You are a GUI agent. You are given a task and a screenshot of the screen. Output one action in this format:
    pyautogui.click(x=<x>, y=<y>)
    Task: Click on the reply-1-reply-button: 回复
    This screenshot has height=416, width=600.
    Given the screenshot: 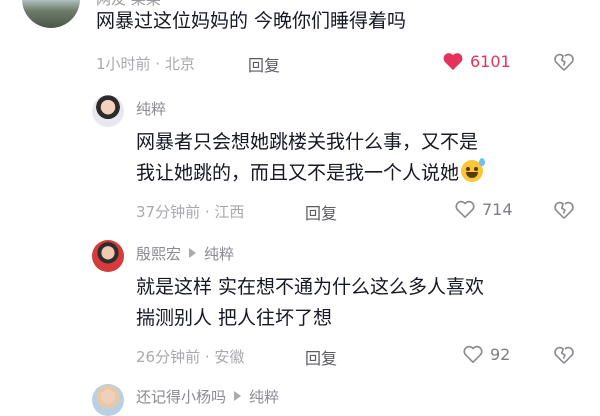 What is the action you would take?
    pyautogui.click(x=321, y=212)
    